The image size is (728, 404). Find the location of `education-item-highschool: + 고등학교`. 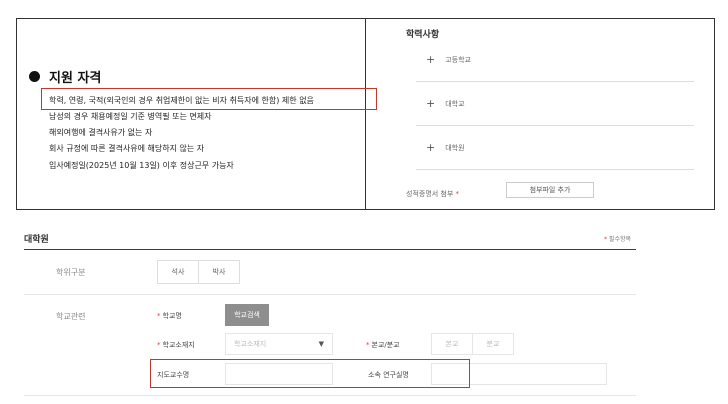

education-item-highschool: + 고등학교 is located at coordinates (448, 59).